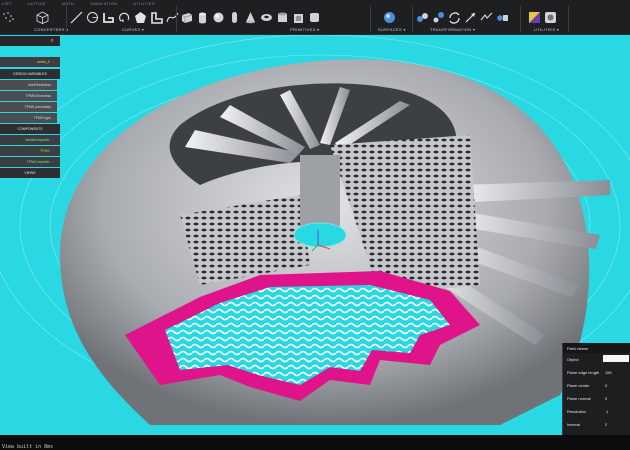 This screenshot has width=630, height=450. I want to click on design-variable-tpms-periodicity: TPMS periodicity, so click(28, 107).